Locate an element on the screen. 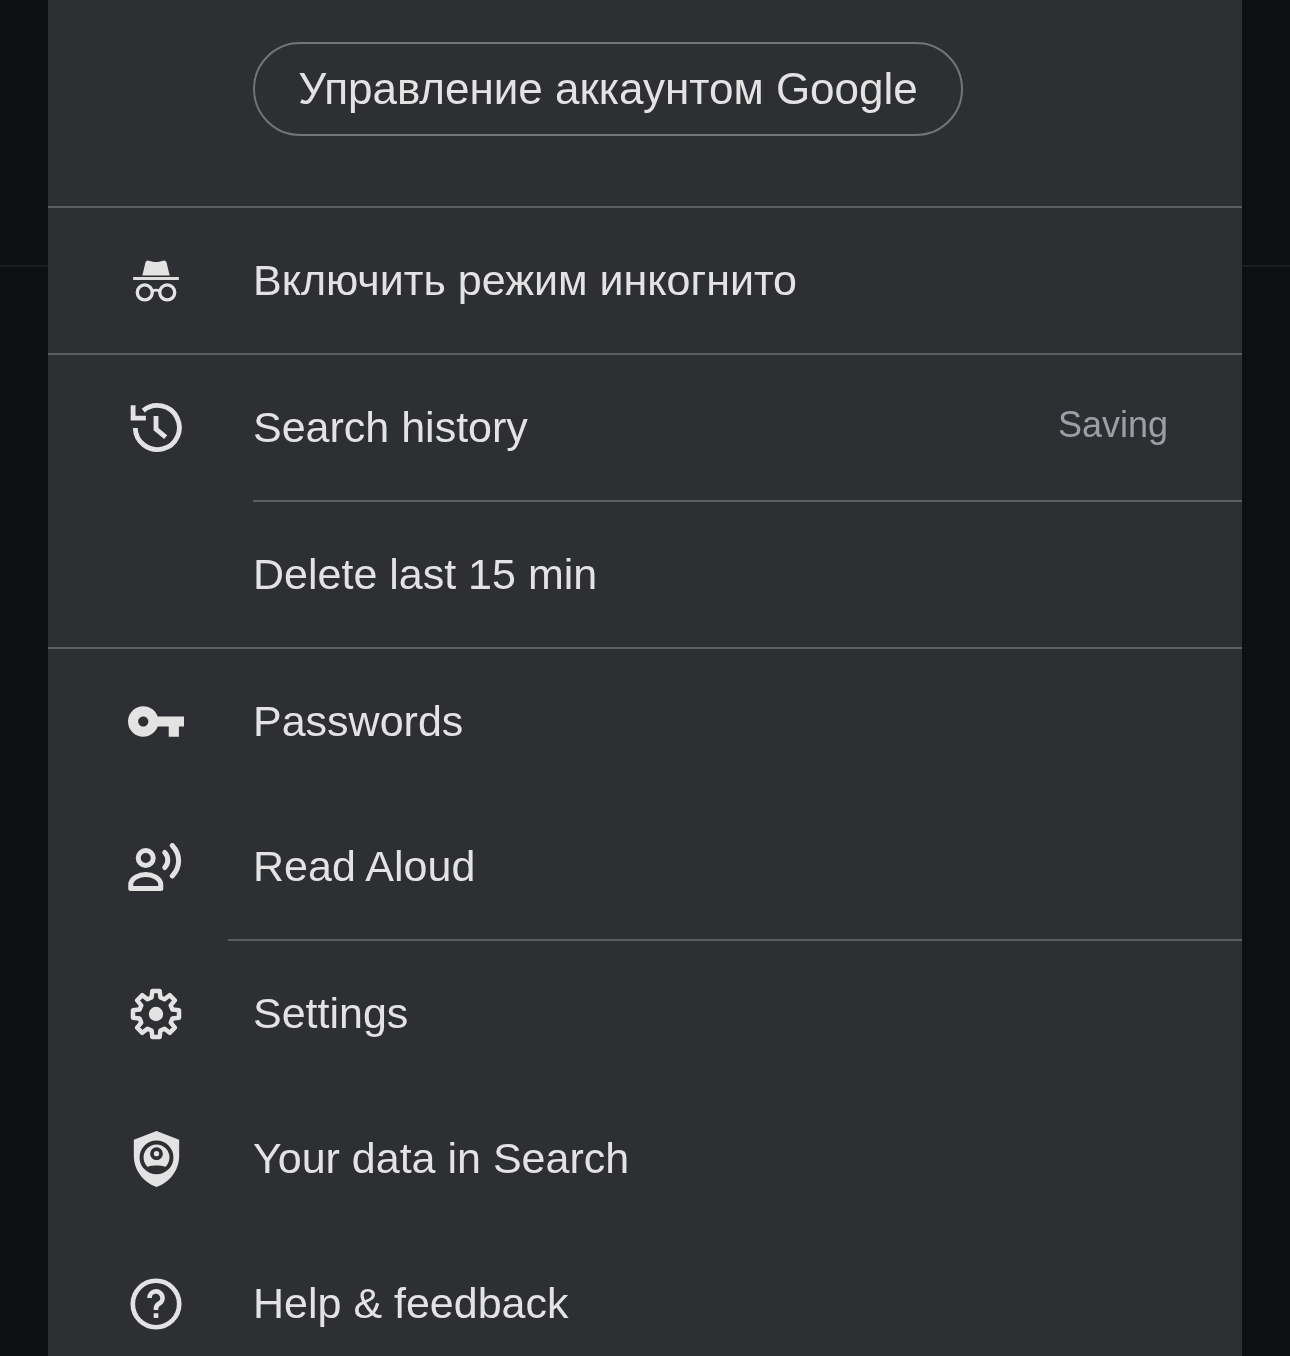  manage-account-button: Управление аккаунтом Google is located at coordinates (608, 89).